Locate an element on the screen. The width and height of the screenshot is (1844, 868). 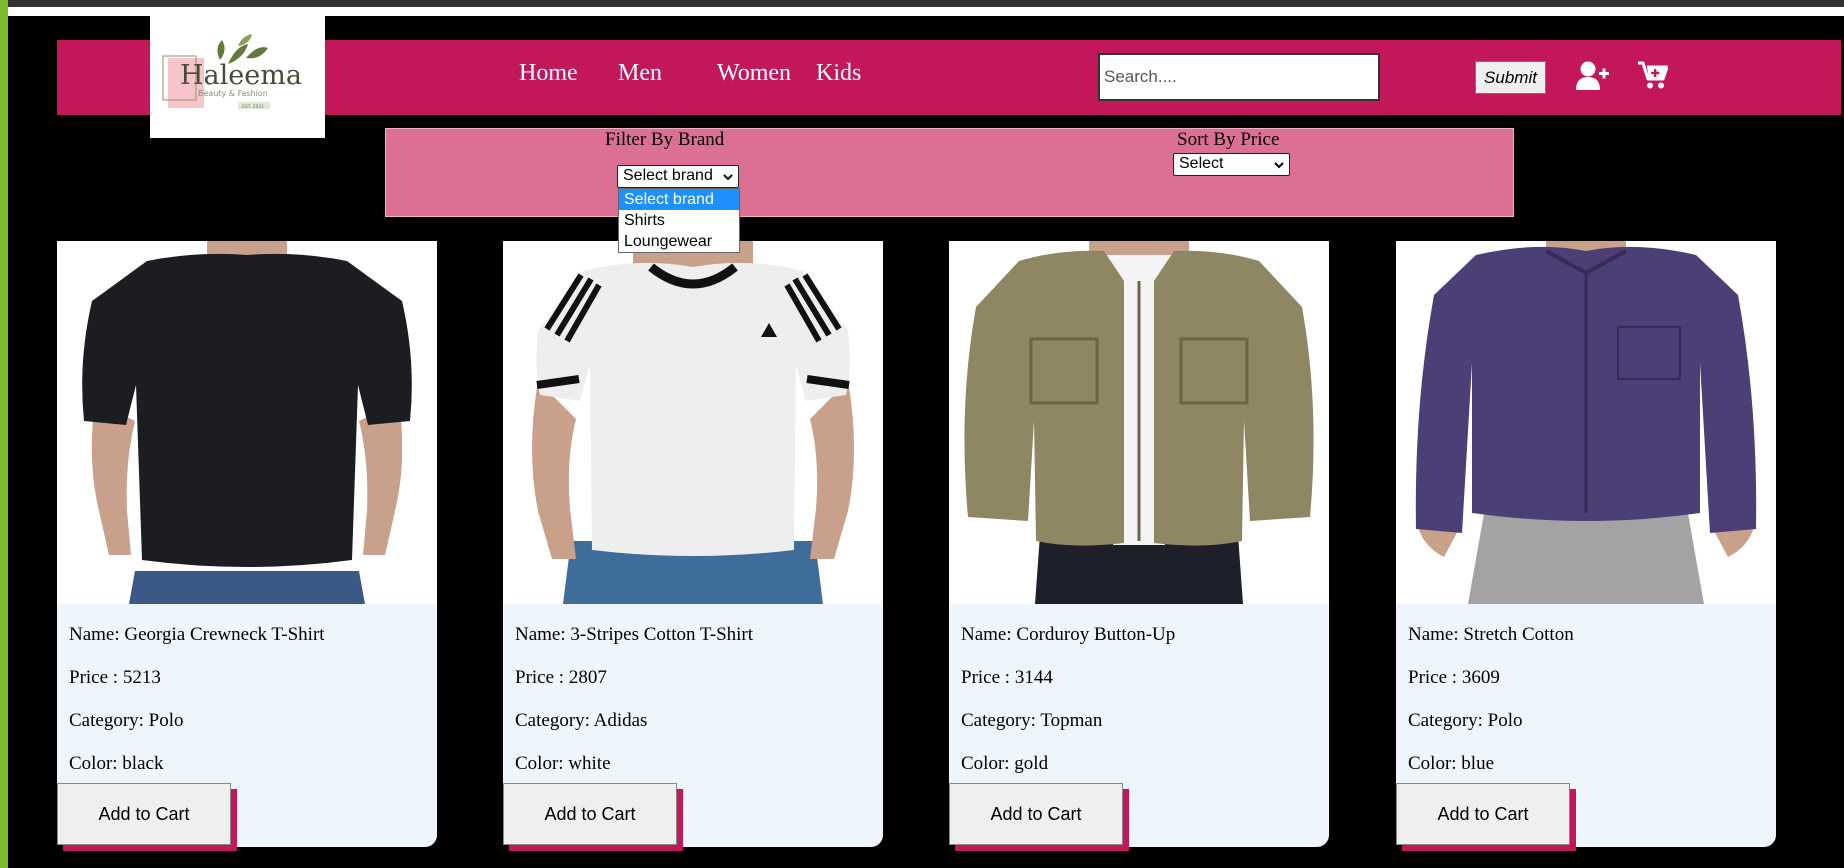
search-submit-button: Submit is located at coordinates (1510, 77).